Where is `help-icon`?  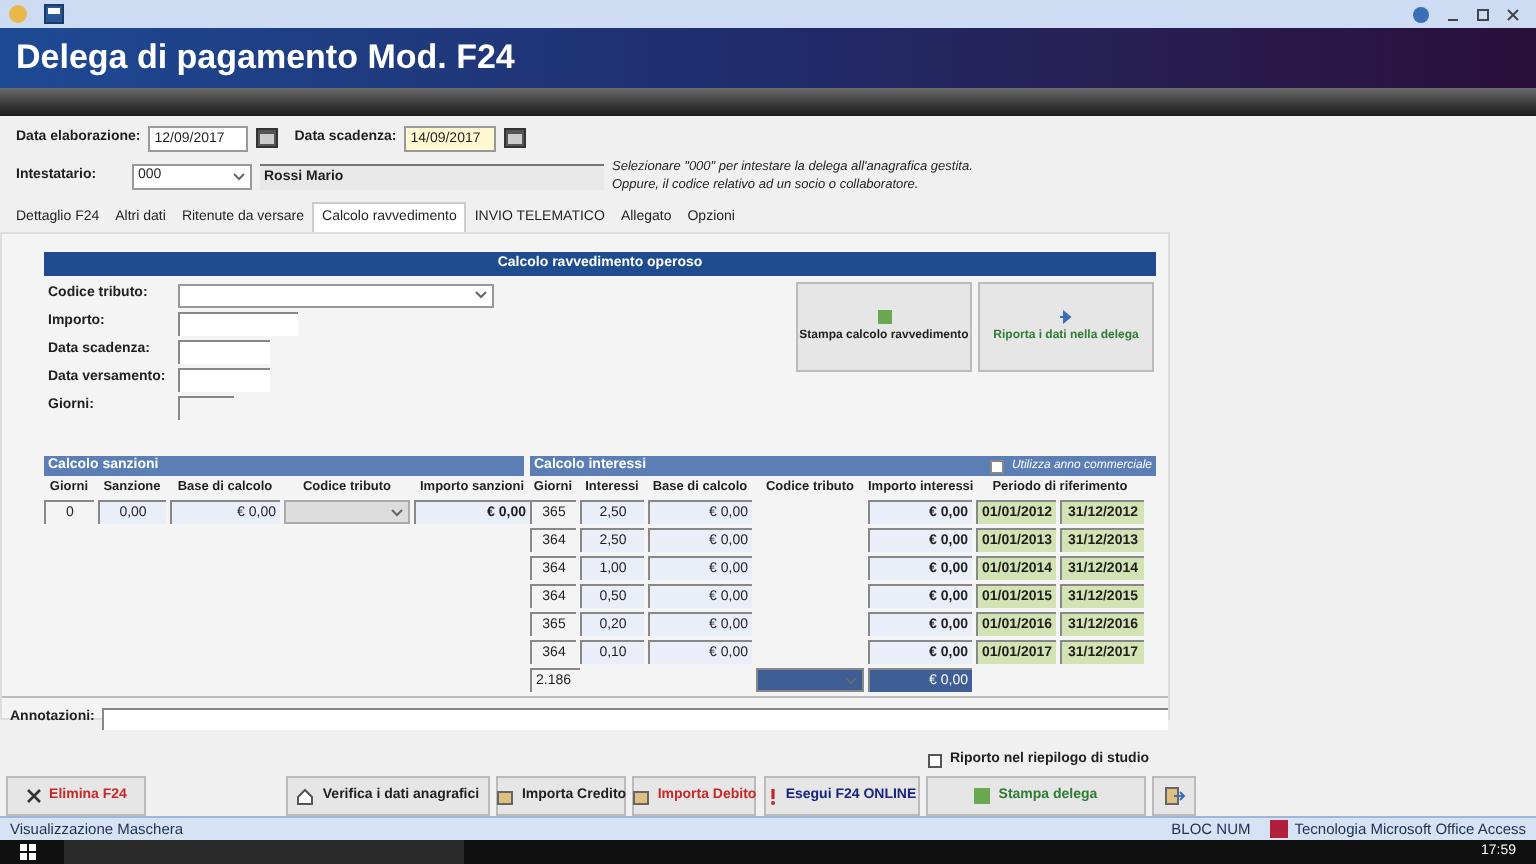
help-icon is located at coordinates (1421, 14).